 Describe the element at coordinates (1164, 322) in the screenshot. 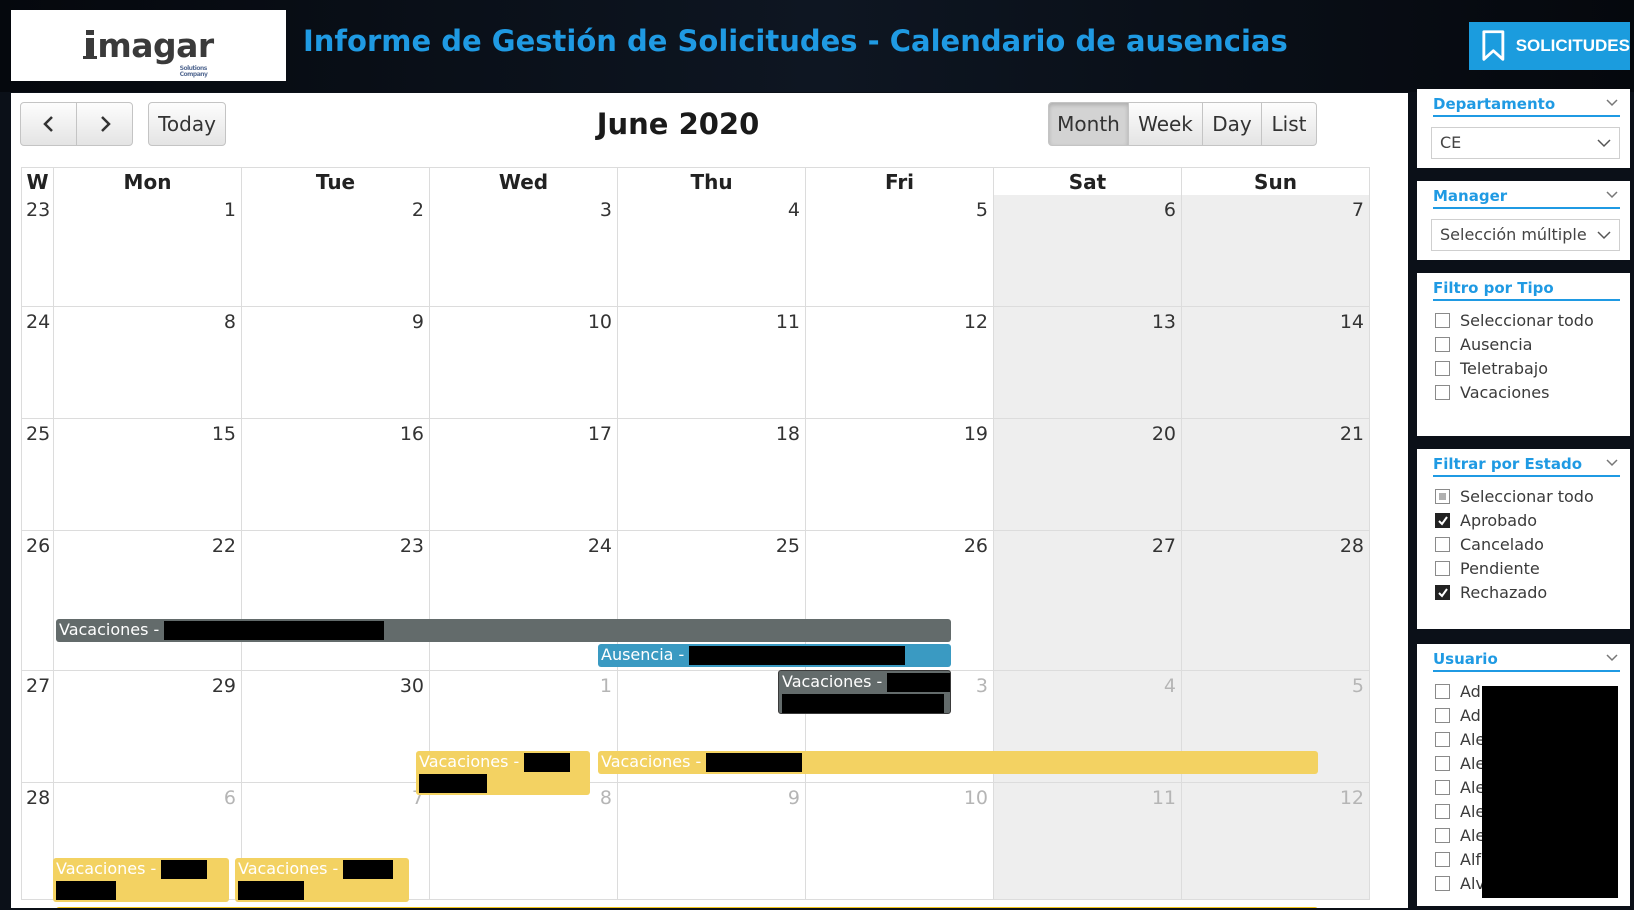

I see `day-number: 13` at that location.